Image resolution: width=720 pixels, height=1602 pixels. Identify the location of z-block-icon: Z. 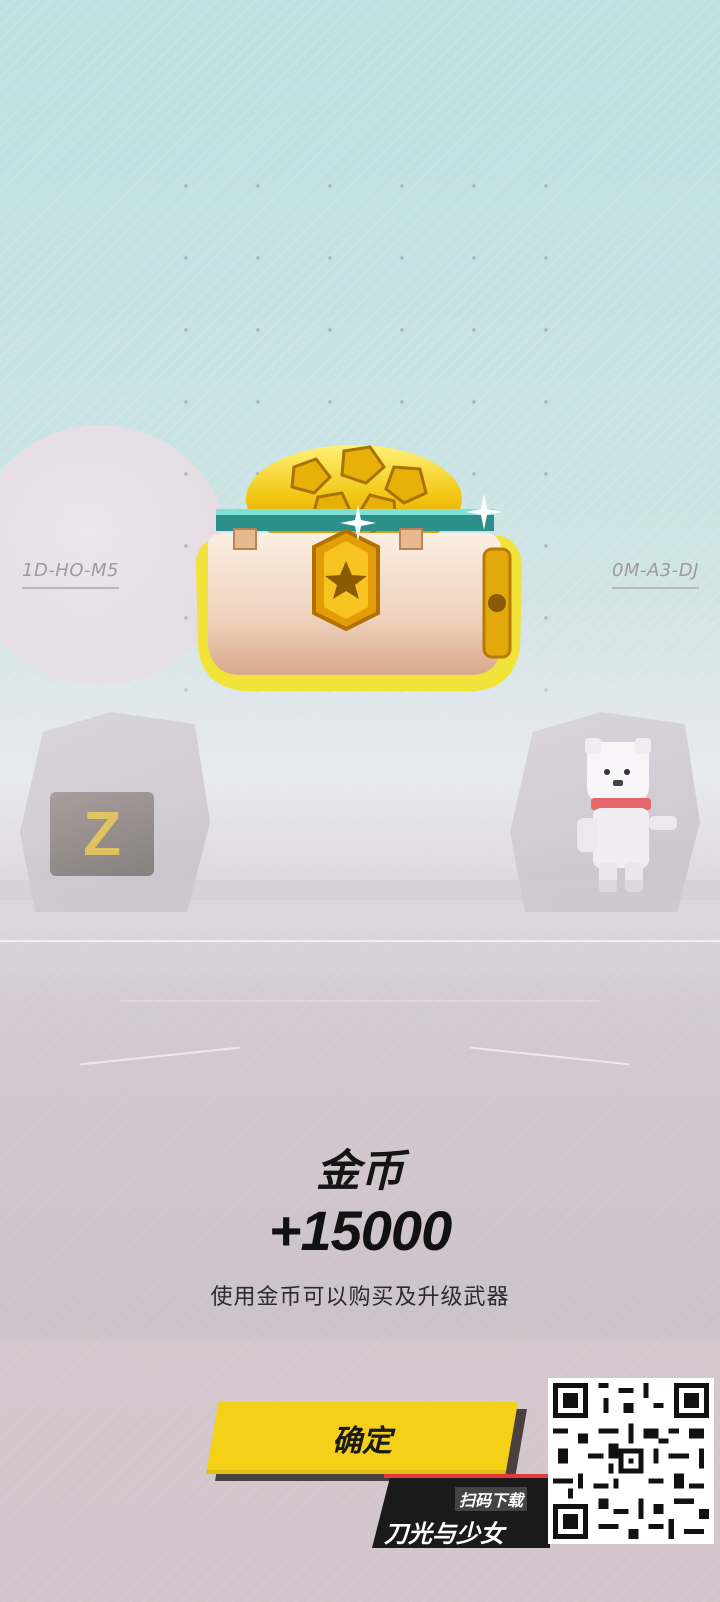
(102, 834).